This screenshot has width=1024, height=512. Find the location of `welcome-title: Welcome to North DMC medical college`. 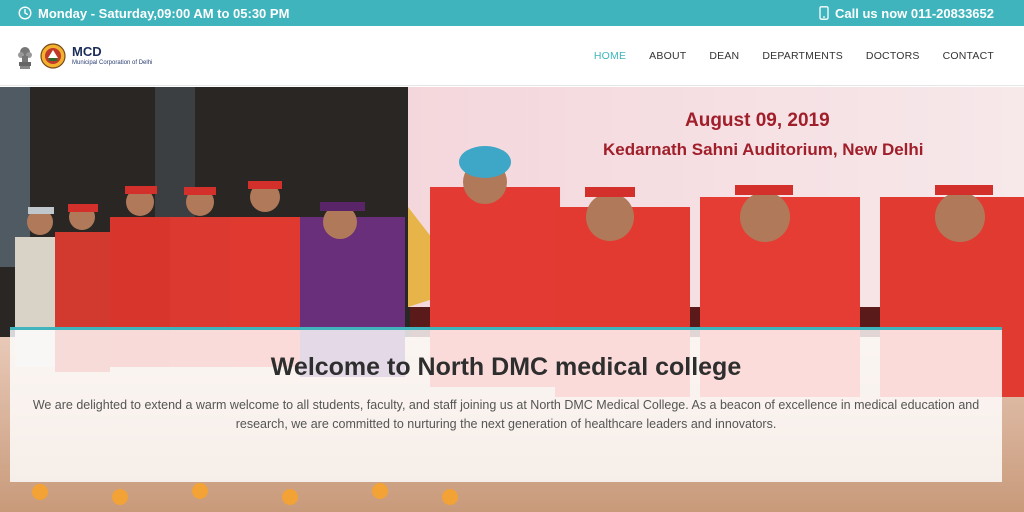

welcome-title: Welcome to North DMC medical college is located at coordinates (506, 367).